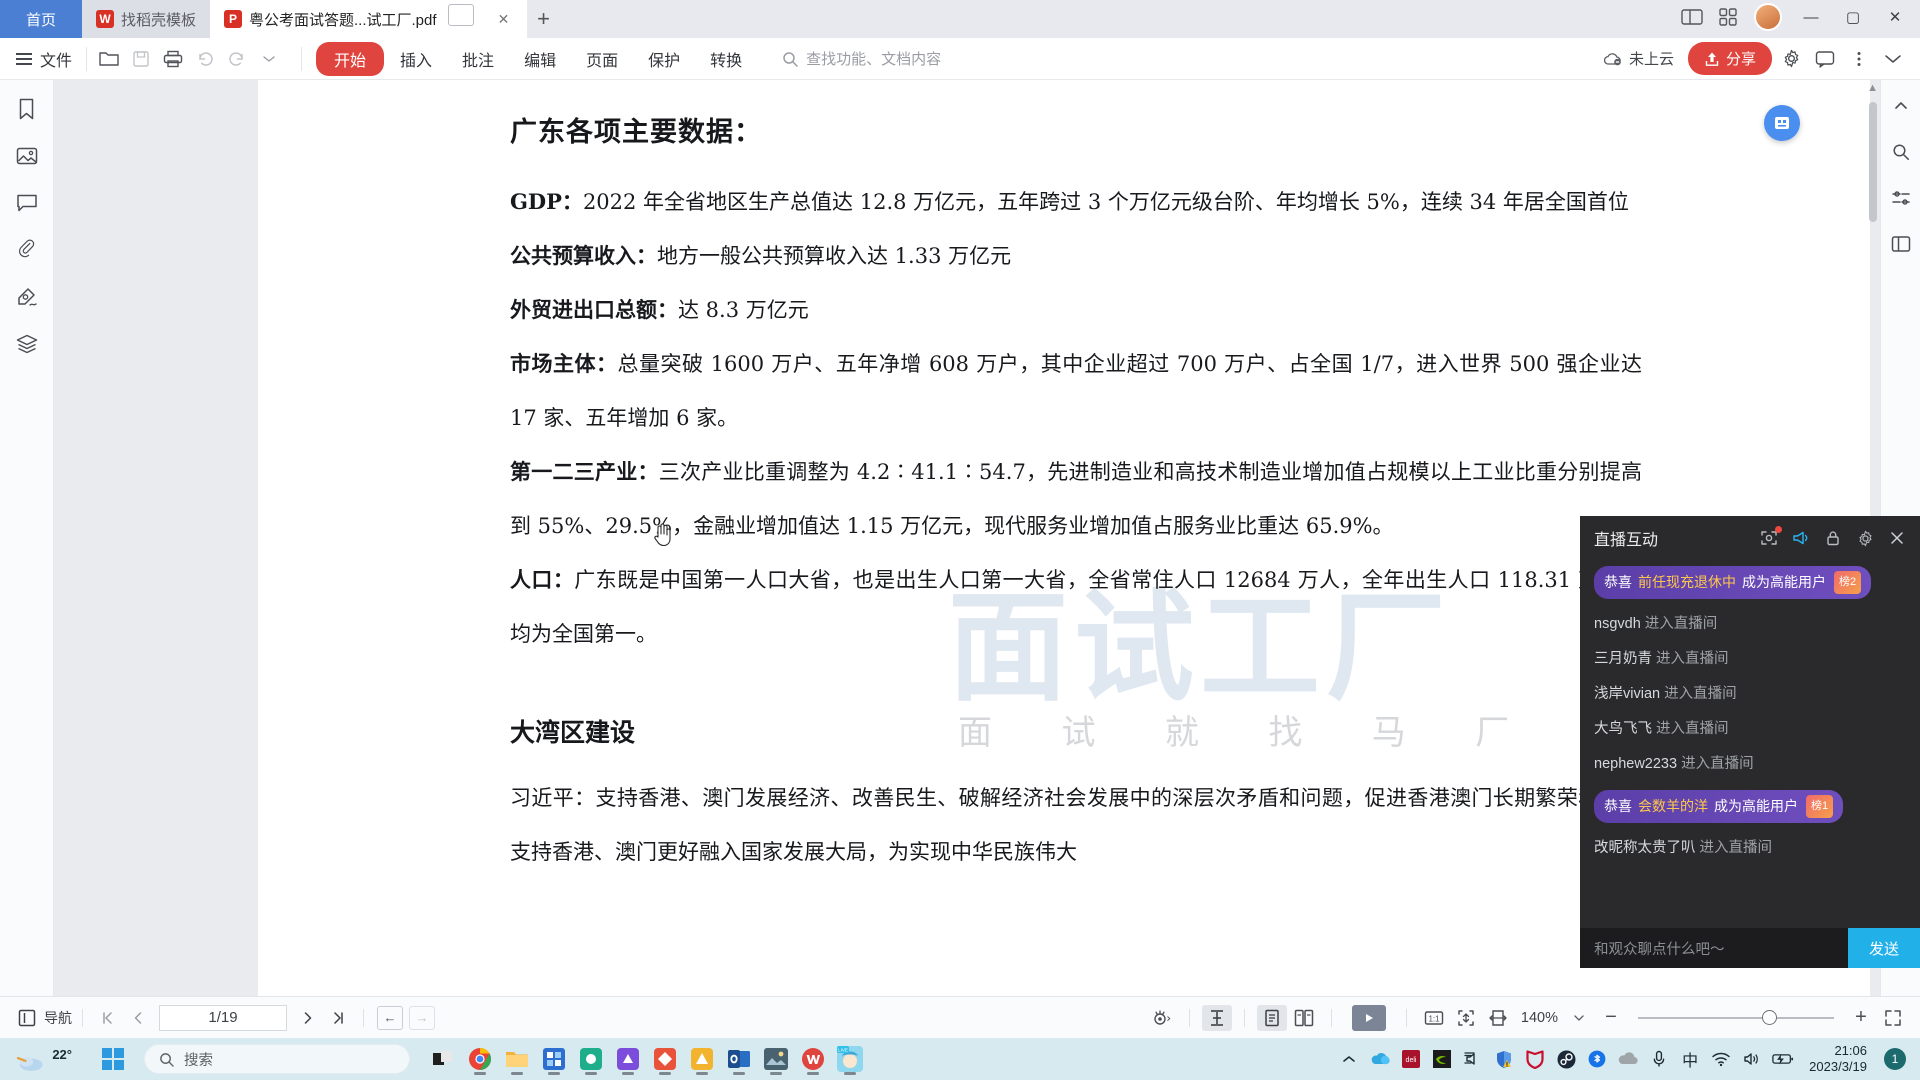 This screenshot has height=1080, width=1920. I want to click on split-view-icon, so click(1901, 244).